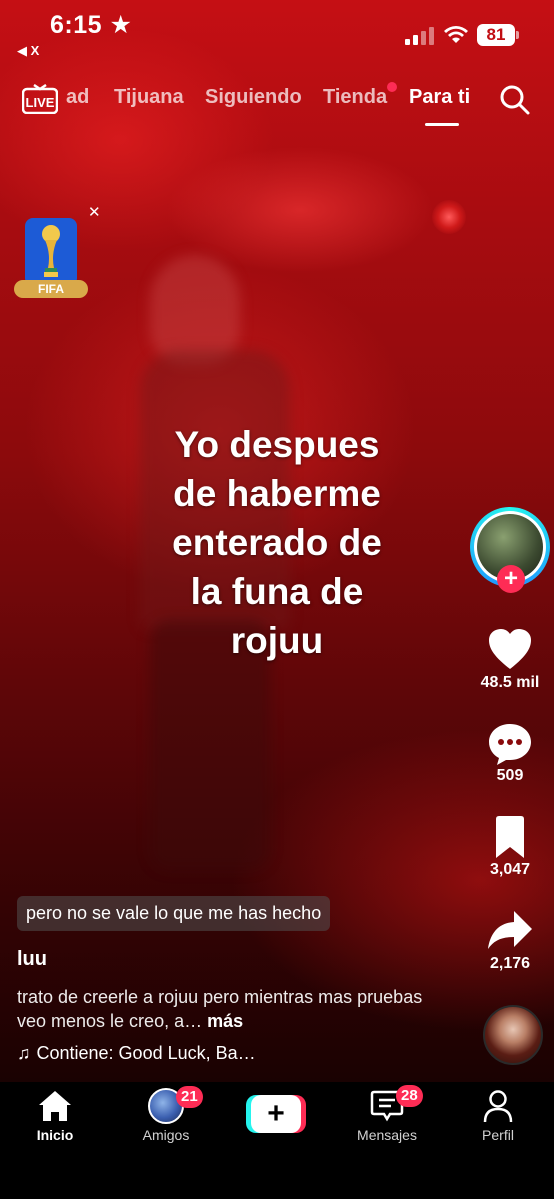  What do you see at coordinates (94, 212) in the screenshot?
I see `close-icon: ✕` at bounding box center [94, 212].